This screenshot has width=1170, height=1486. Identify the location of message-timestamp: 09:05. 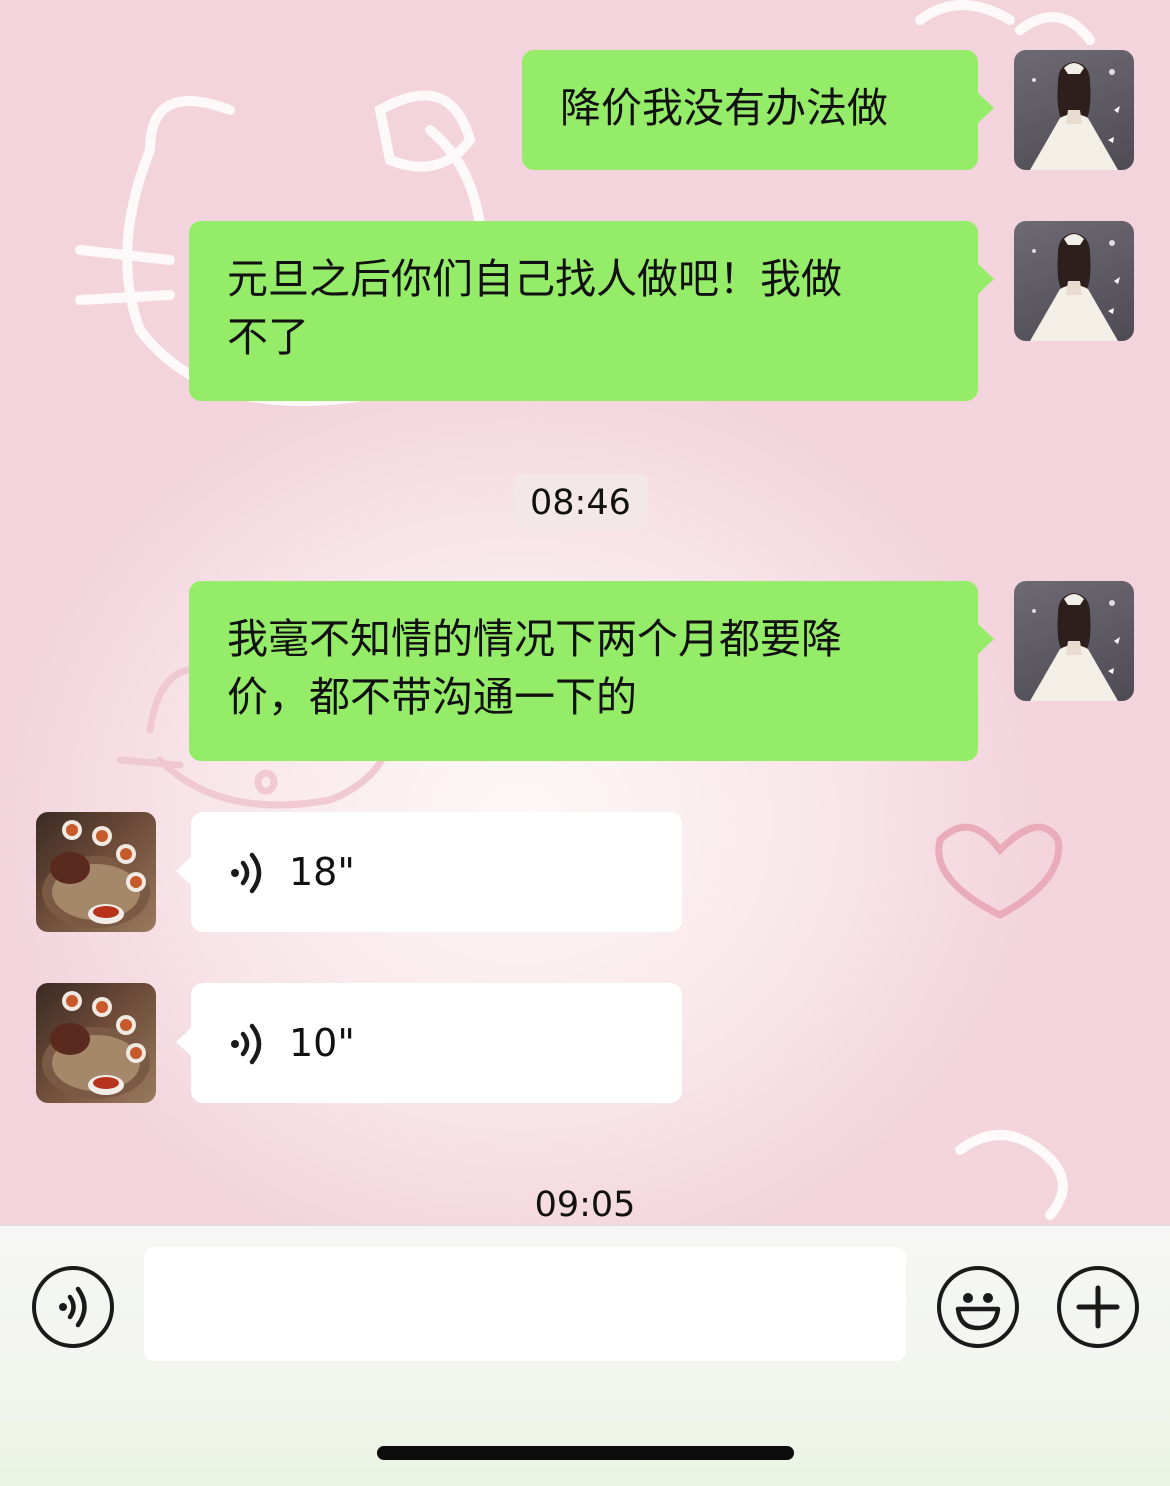
(585, 1205).